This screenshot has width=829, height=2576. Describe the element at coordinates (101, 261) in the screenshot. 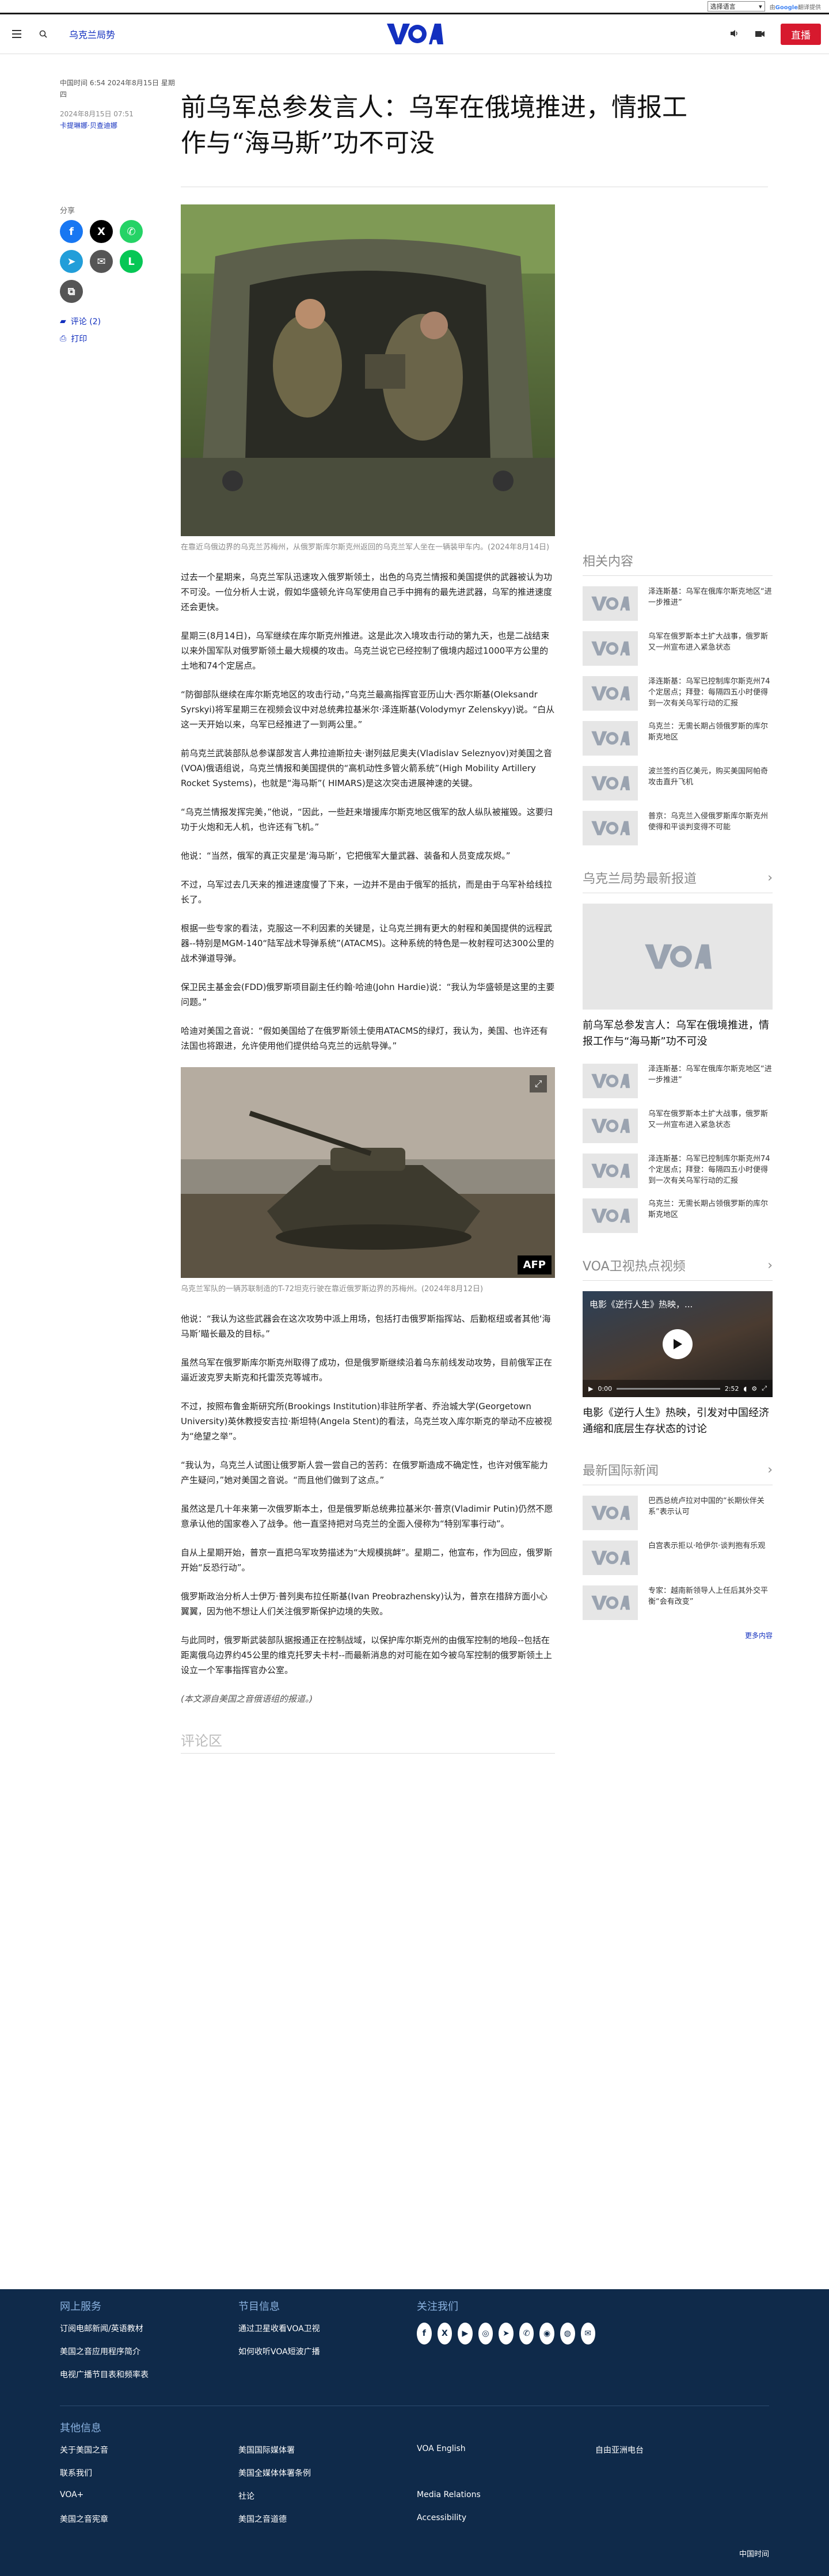

I see `email-share-icon: ✉` at that location.